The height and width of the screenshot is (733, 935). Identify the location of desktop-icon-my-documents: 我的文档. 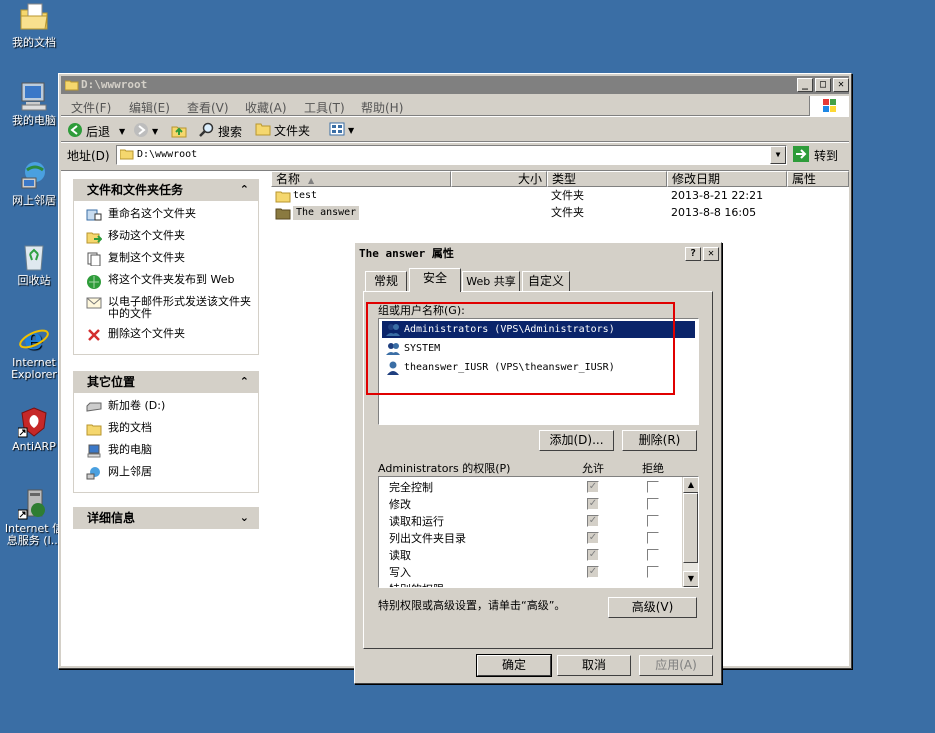
(34, 25).